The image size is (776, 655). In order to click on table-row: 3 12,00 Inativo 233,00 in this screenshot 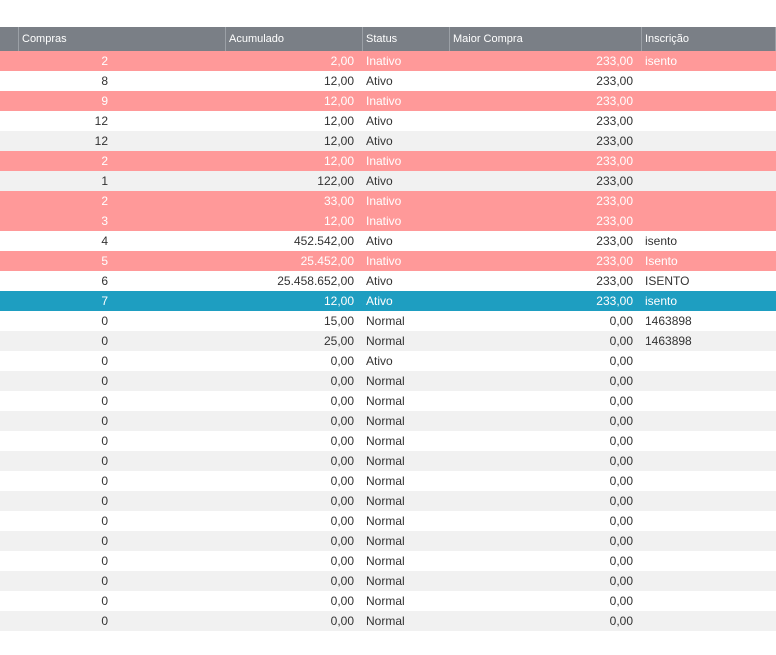, I will do `click(388, 221)`.